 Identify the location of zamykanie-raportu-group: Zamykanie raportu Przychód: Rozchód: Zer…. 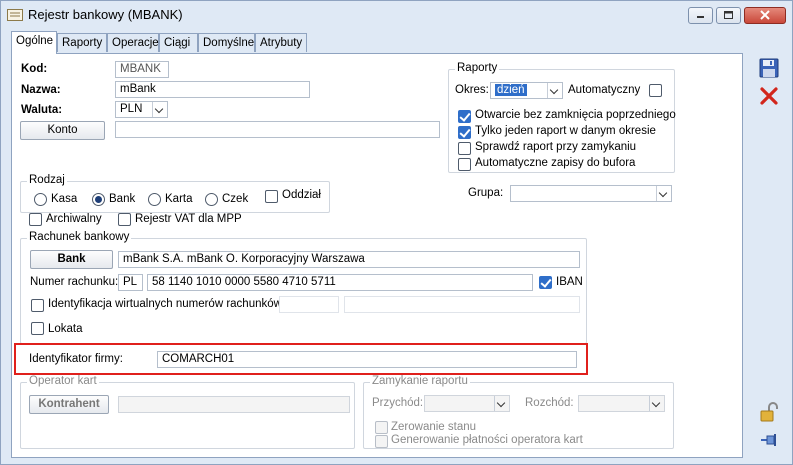
(518, 412).